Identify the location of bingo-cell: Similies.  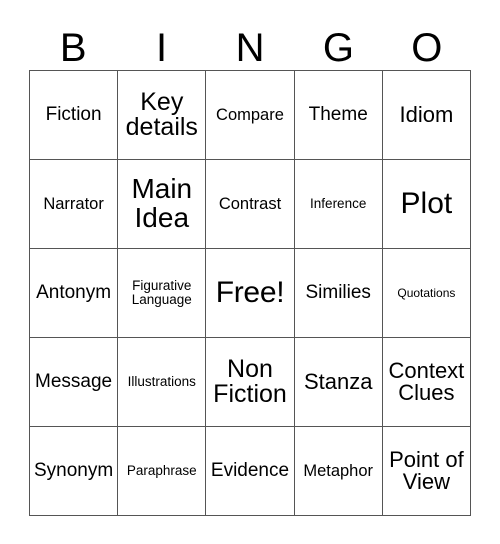
(338, 293).